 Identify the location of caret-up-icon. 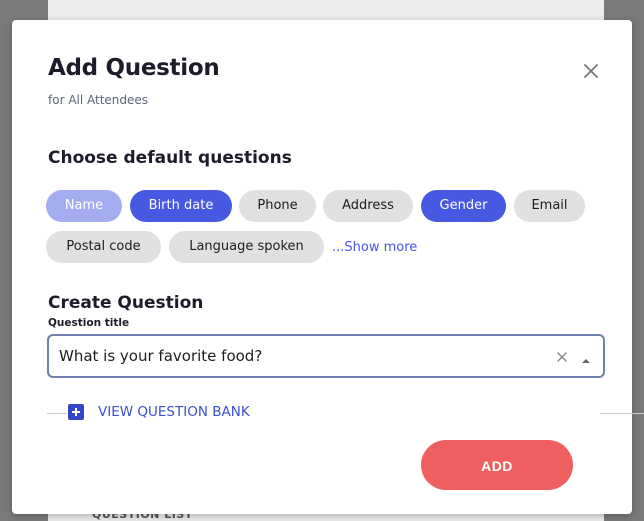
(586, 361).